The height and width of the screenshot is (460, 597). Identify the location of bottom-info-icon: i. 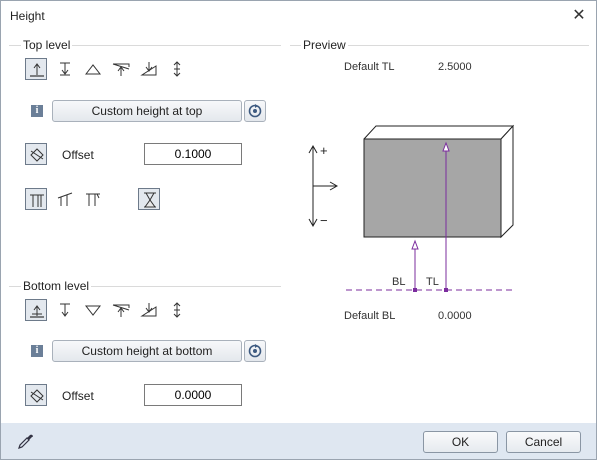
(37, 351).